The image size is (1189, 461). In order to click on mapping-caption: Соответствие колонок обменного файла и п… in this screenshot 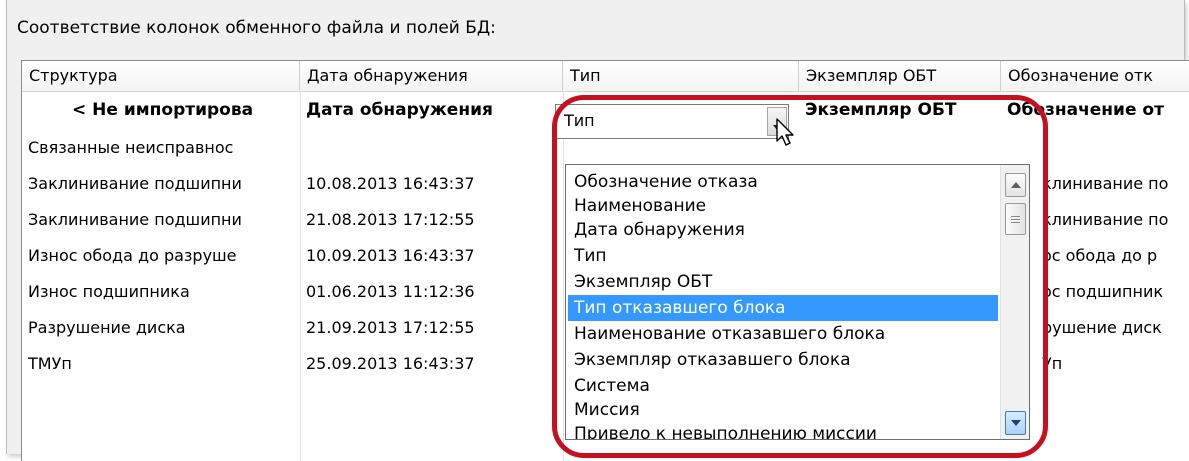, I will do `click(256, 28)`.